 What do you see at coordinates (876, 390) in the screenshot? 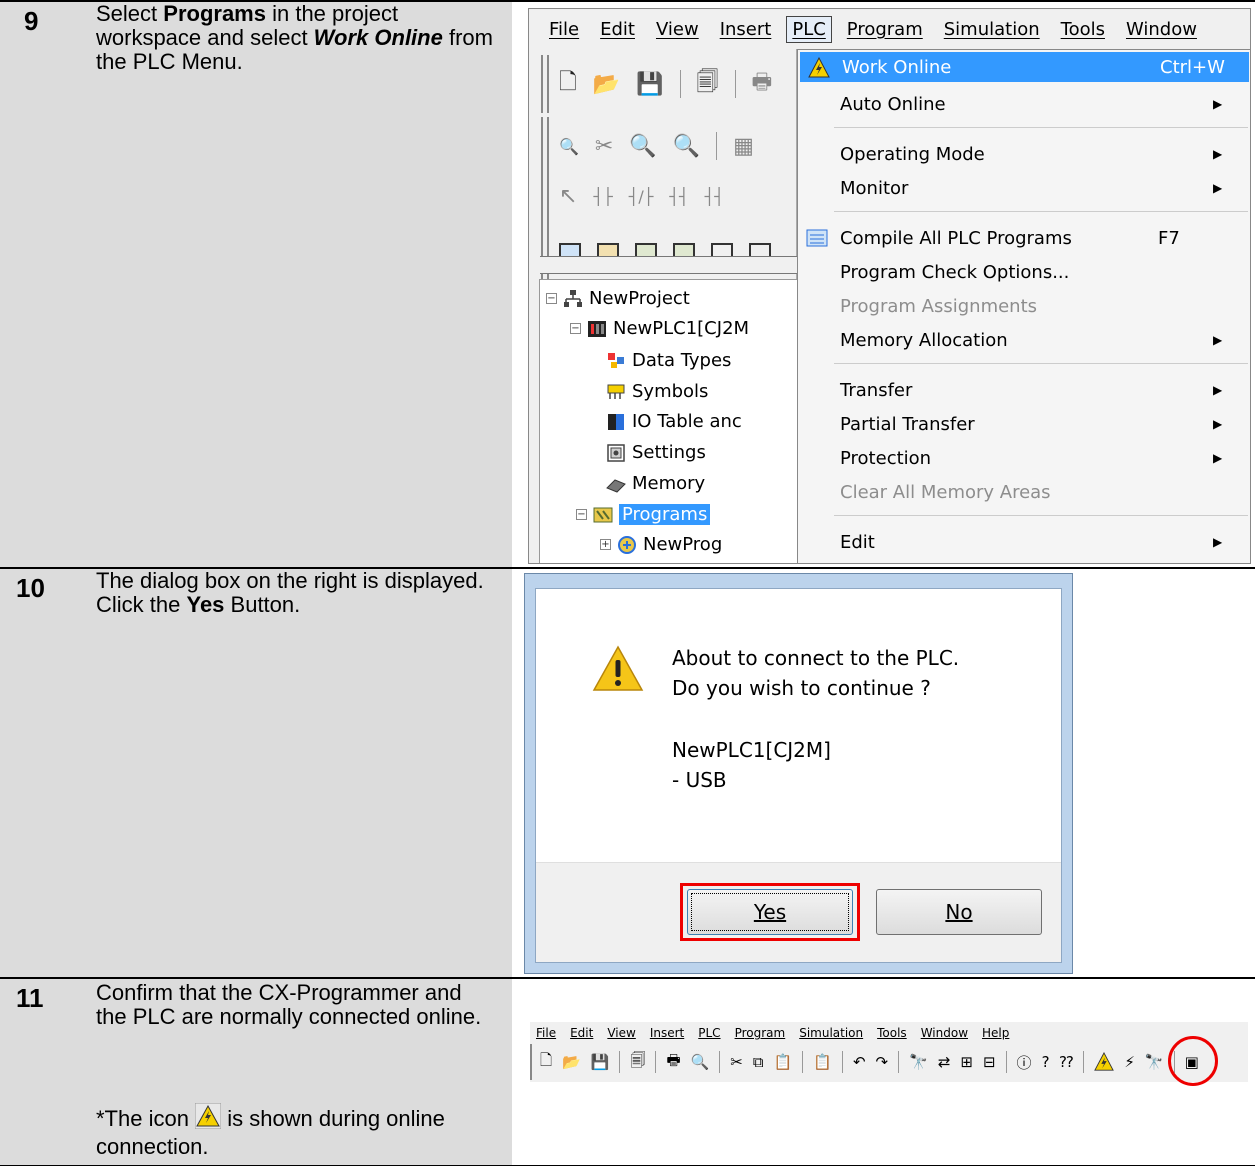
I see `menu-item-label: Transfer` at bounding box center [876, 390].